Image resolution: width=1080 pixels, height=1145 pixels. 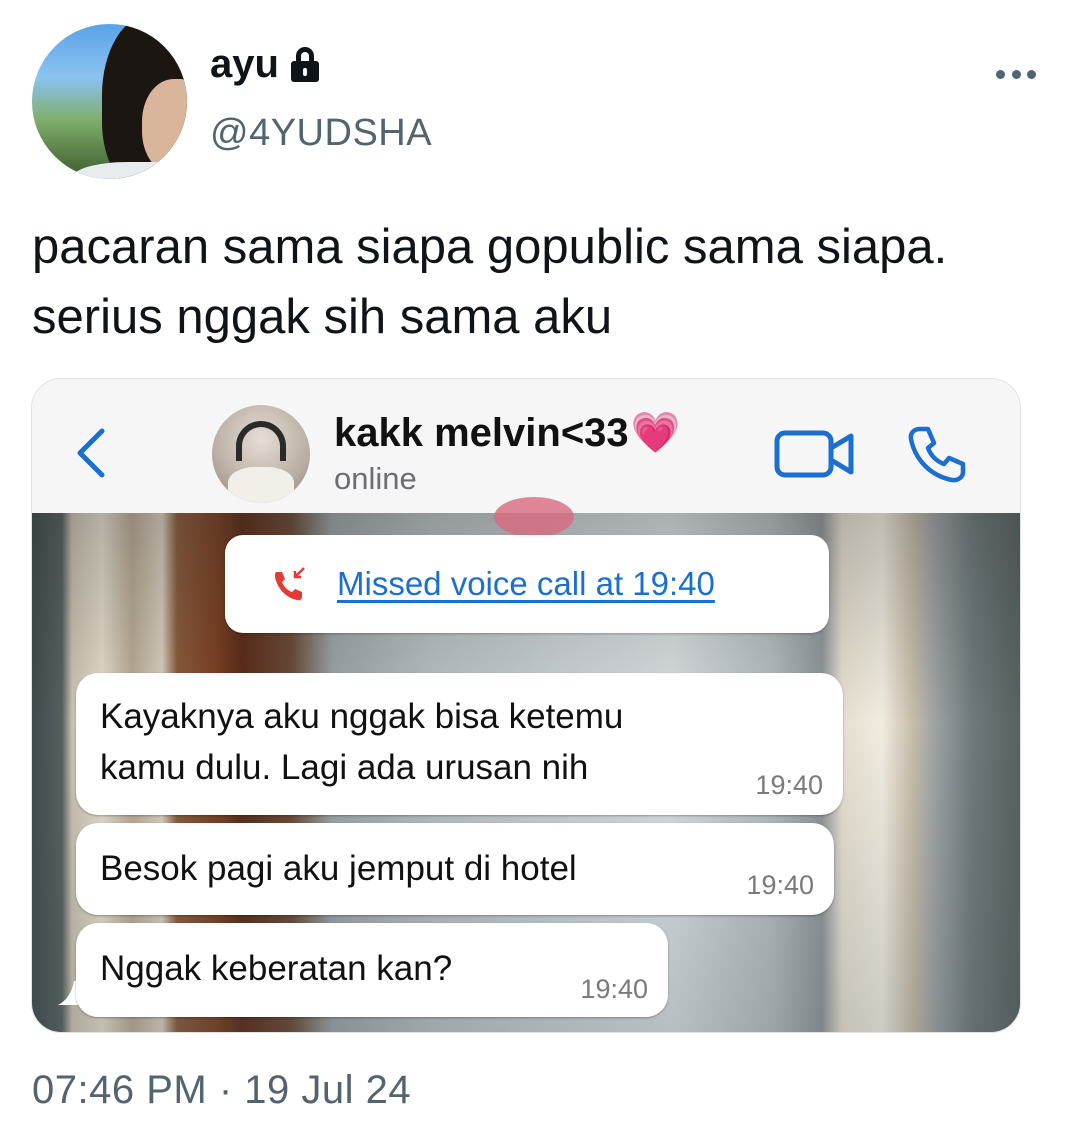 I want to click on back-chevron-icon, so click(x=91, y=453).